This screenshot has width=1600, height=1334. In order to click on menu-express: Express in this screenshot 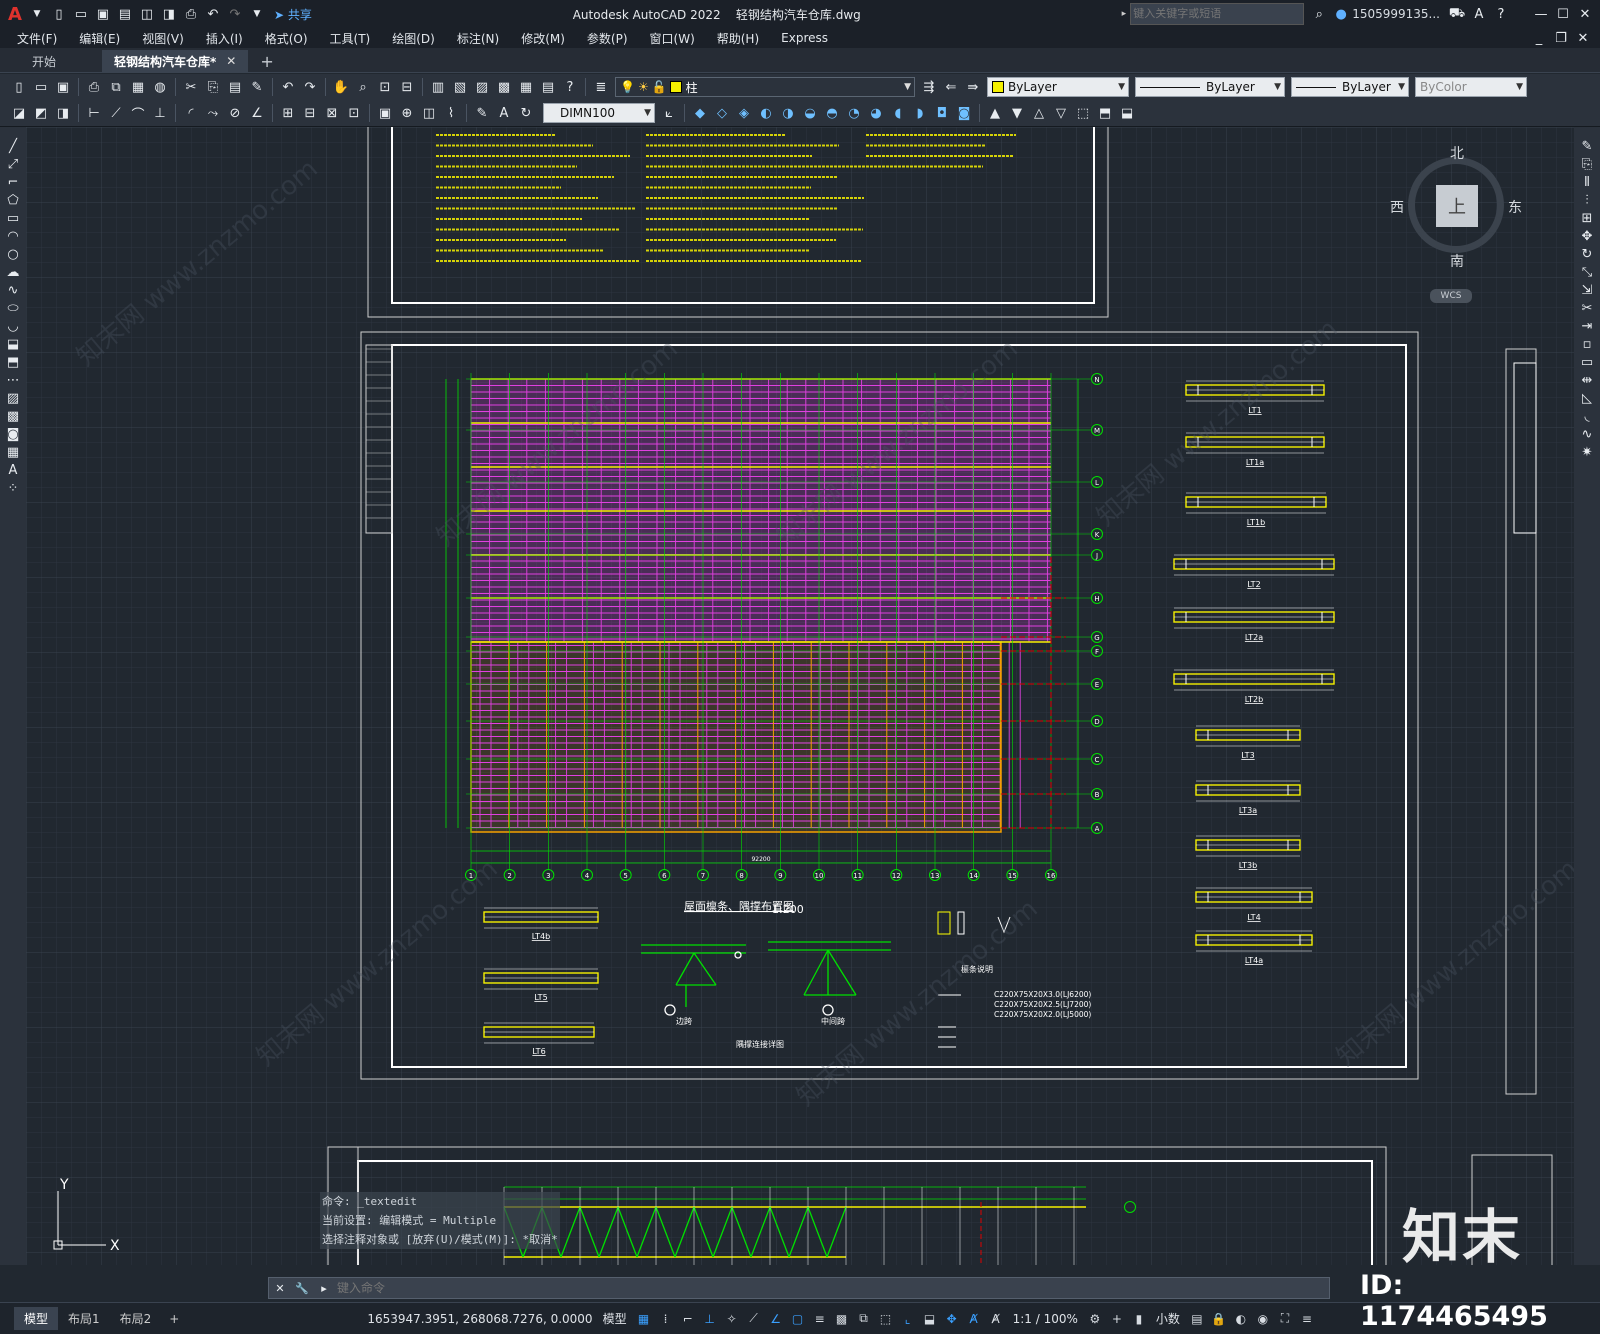, I will do `click(804, 38)`.